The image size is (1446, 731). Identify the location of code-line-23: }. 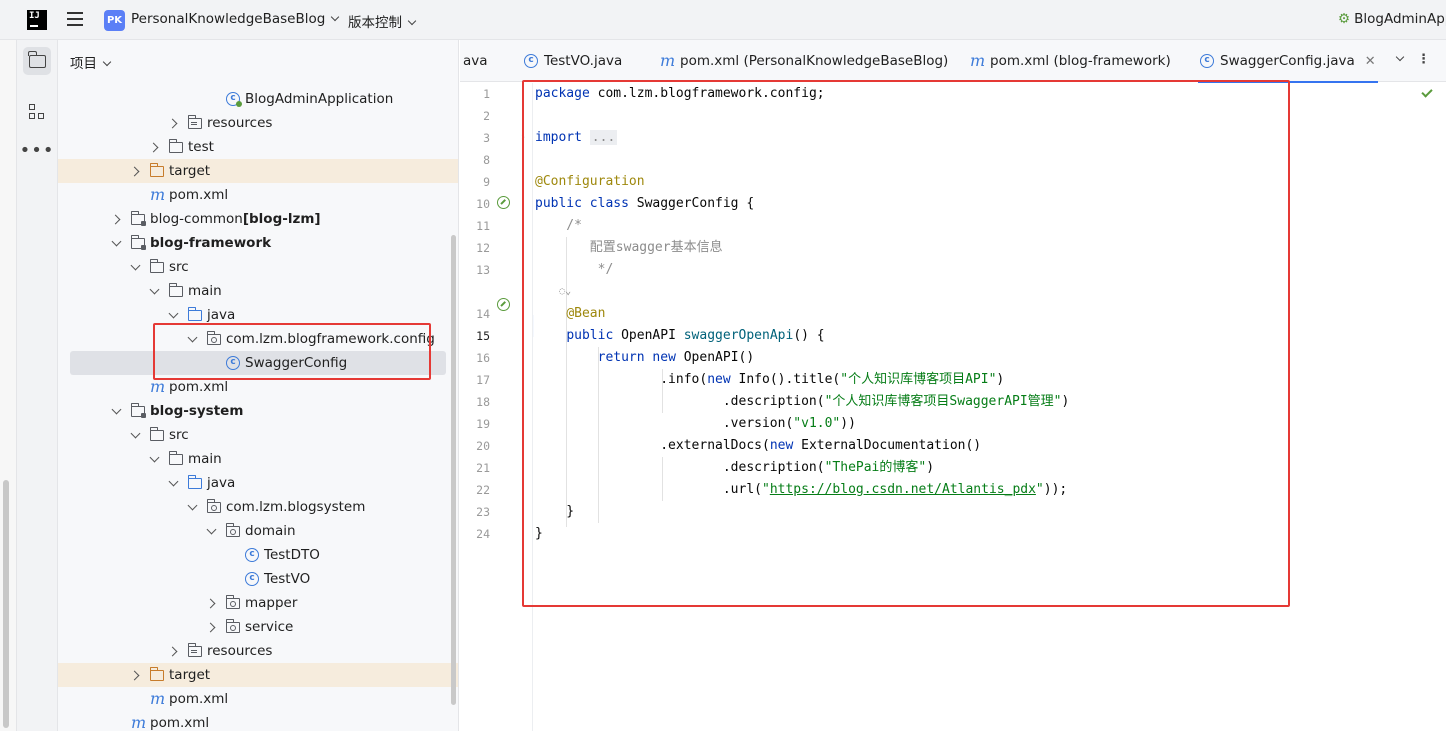
(555, 511).